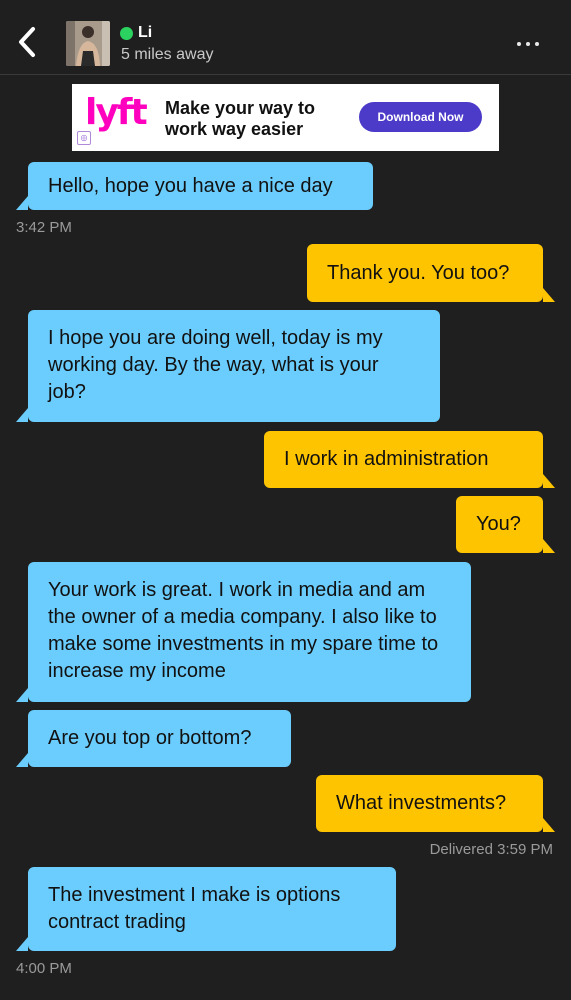 Image resolution: width=571 pixels, height=1000 pixels. I want to click on message-bubble-outgoing: I work in administration, so click(409, 459).